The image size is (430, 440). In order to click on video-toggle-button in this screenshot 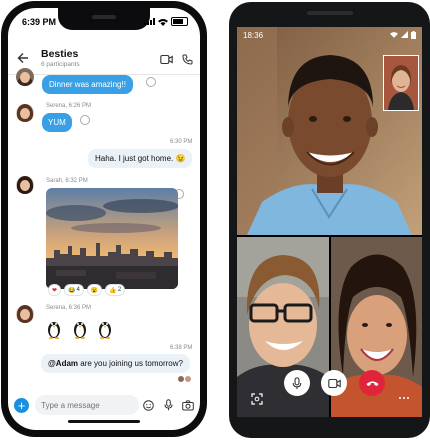, I will do `click(334, 383)`.